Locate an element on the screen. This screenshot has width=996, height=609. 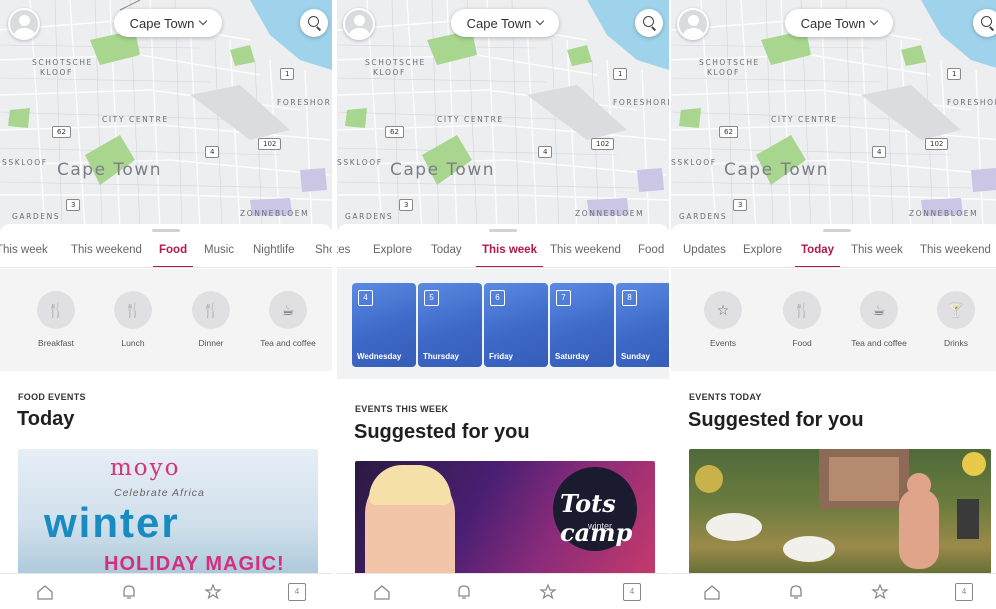
map-label-zonnebloem: ZONNEBLOEM is located at coordinates (275, 213).